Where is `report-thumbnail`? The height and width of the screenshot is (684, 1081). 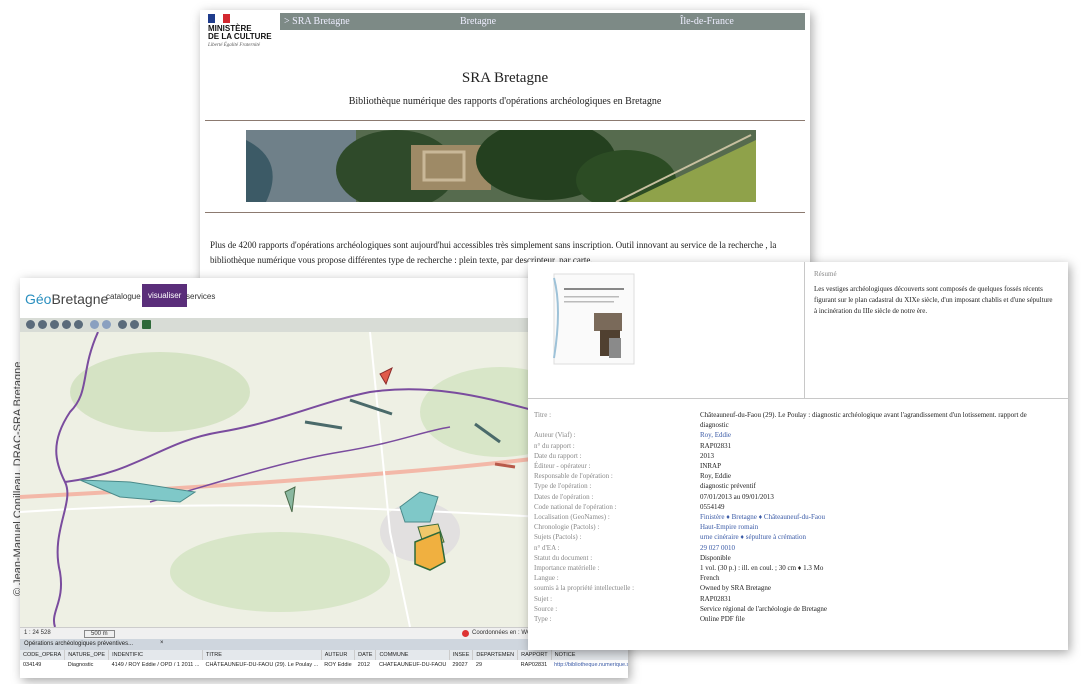 report-thumbnail is located at coordinates (669, 333).